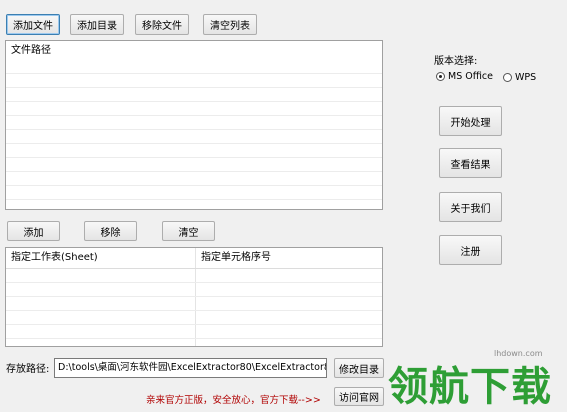 The height and width of the screenshot is (412, 567). What do you see at coordinates (28, 369) in the screenshot?
I see `save-path-label: 存放路径:` at bounding box center [28, 369].